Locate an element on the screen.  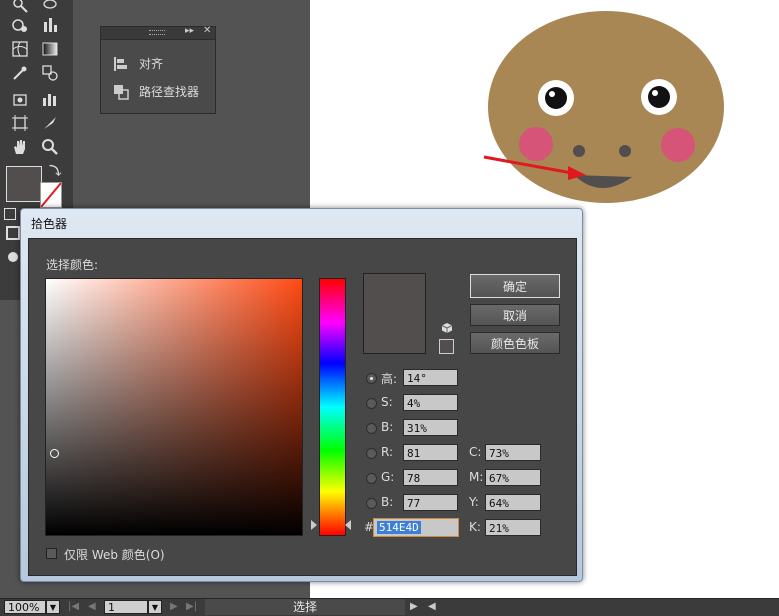
blue-radio is located at coordinates (371, 503).